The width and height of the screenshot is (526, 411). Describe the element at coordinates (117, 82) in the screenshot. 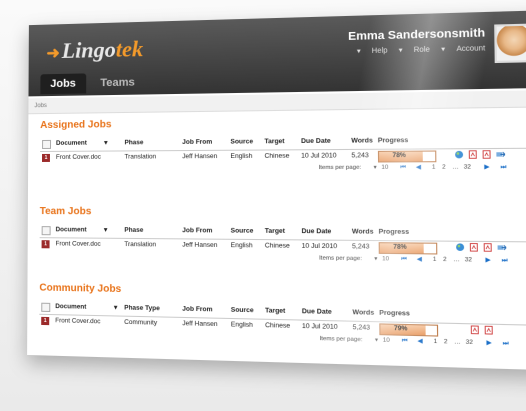

I see `tab-teams: Teams` at that location.